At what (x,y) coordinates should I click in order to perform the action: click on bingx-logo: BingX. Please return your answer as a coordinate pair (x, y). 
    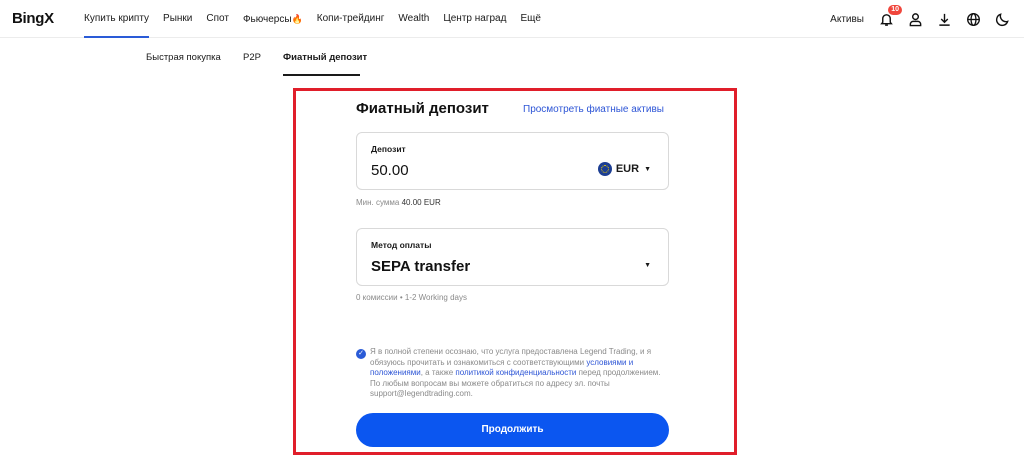
    Looking at the image, I should click on (33, 18).